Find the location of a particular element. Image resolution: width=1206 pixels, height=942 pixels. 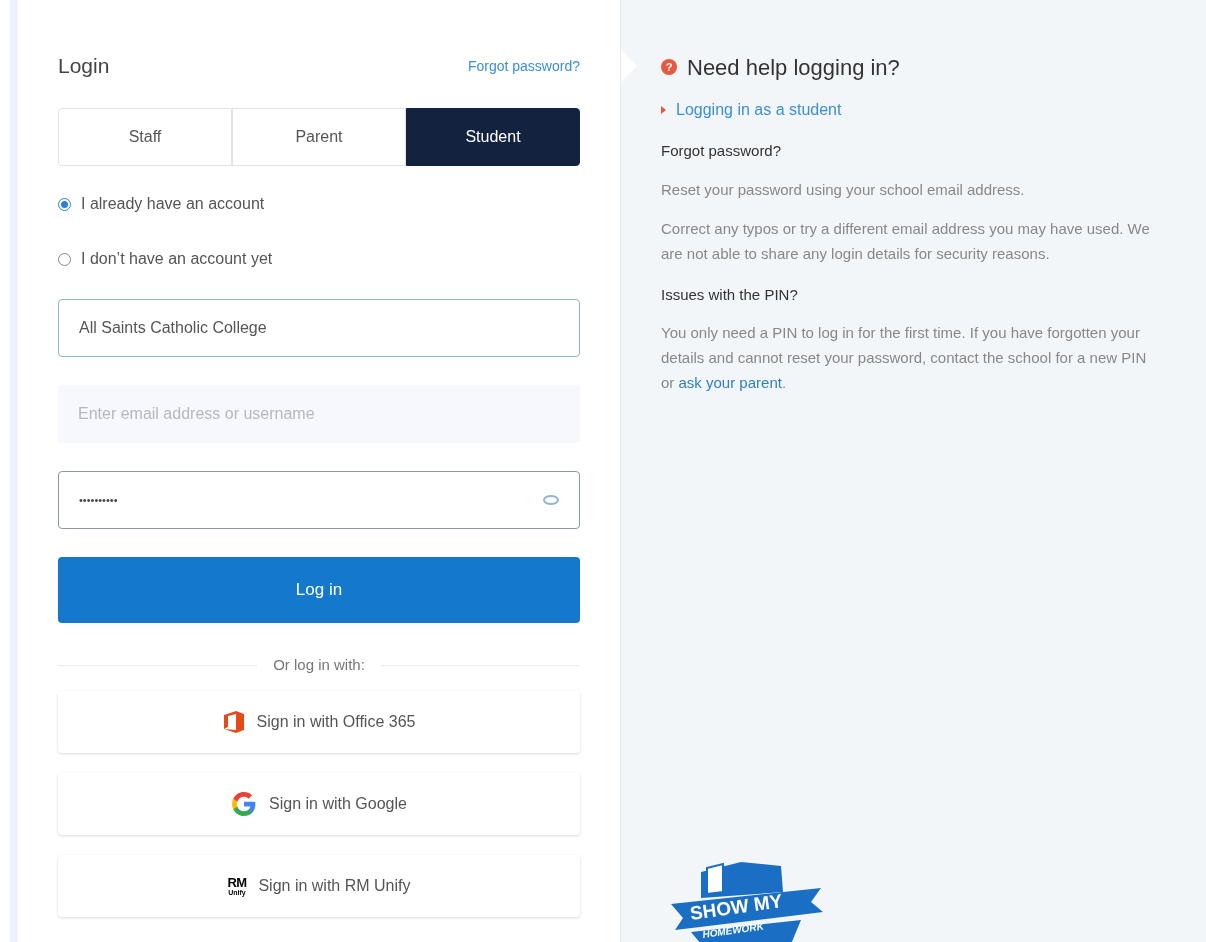

help-paragraph: You only need a PIN to log in for the first time. If you have forgotten your details and cannot reset your password, contact the school for a new PIN or ask your parent. is located at coordinates (904, 358).